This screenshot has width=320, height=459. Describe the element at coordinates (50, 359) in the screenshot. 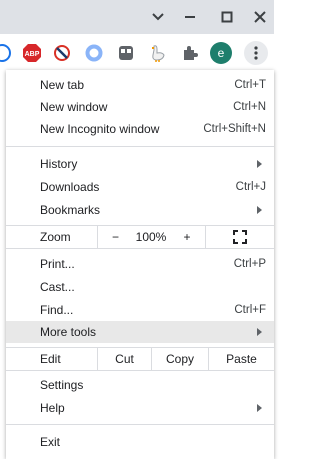

I see `edit-label: Edit` at that location.